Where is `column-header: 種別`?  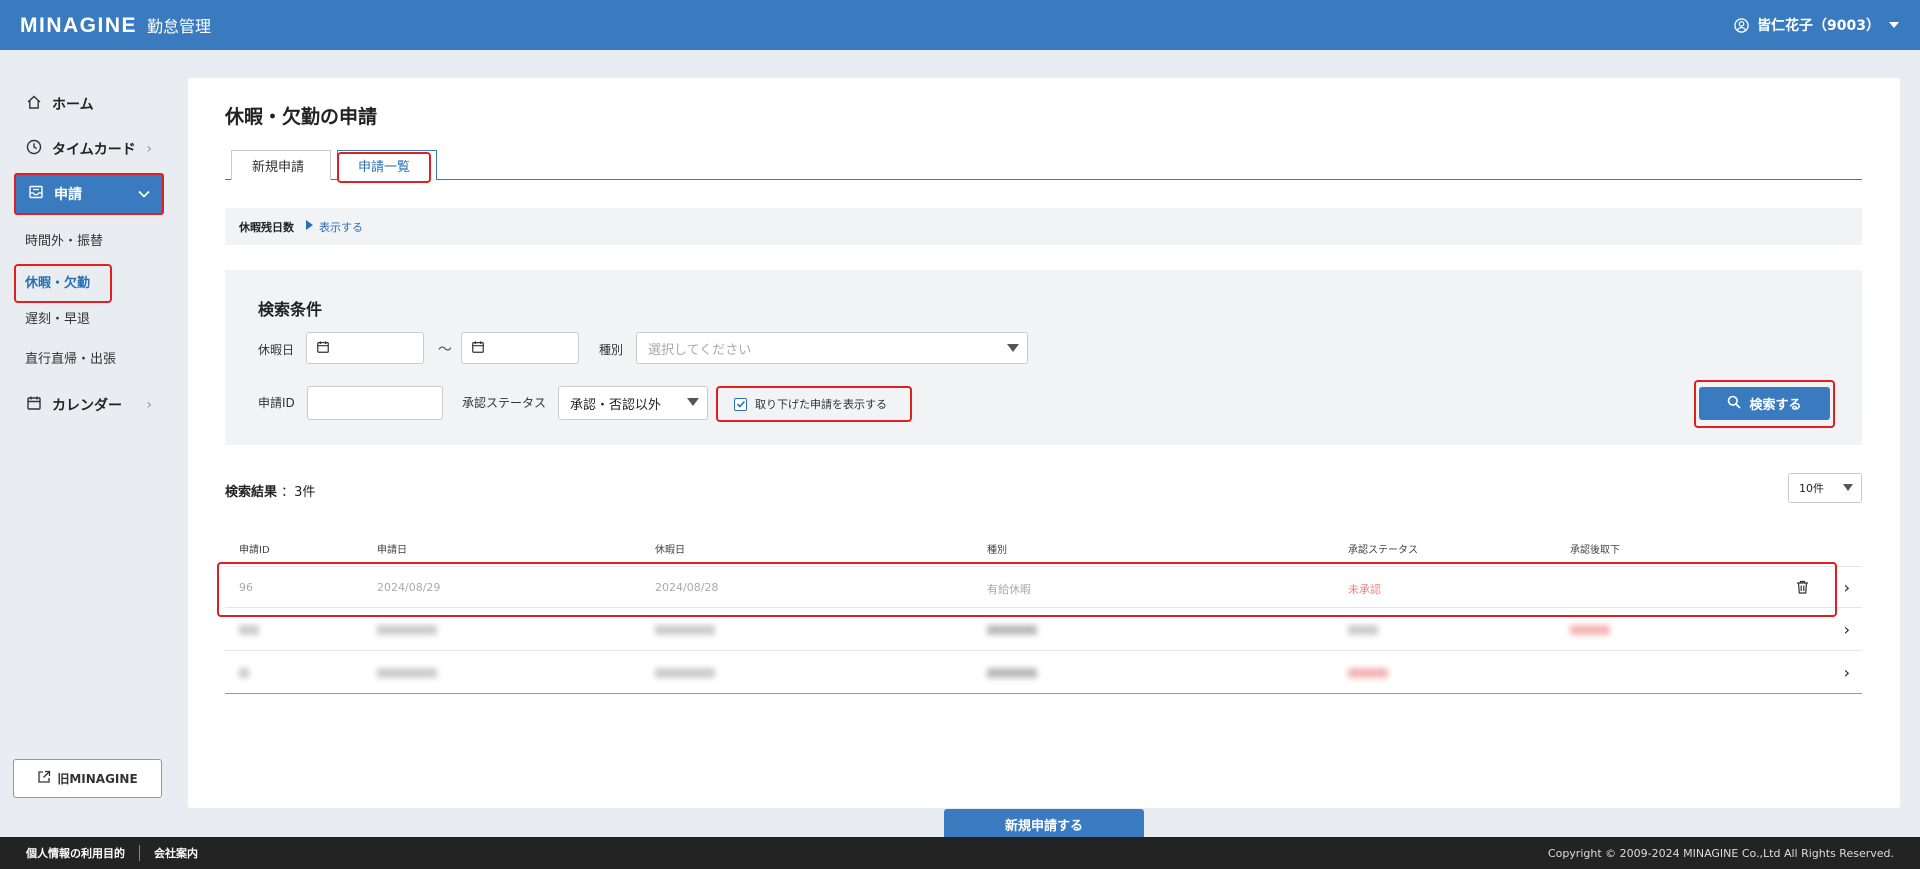 column-header: 種別 is located at coordinates (997, 550).